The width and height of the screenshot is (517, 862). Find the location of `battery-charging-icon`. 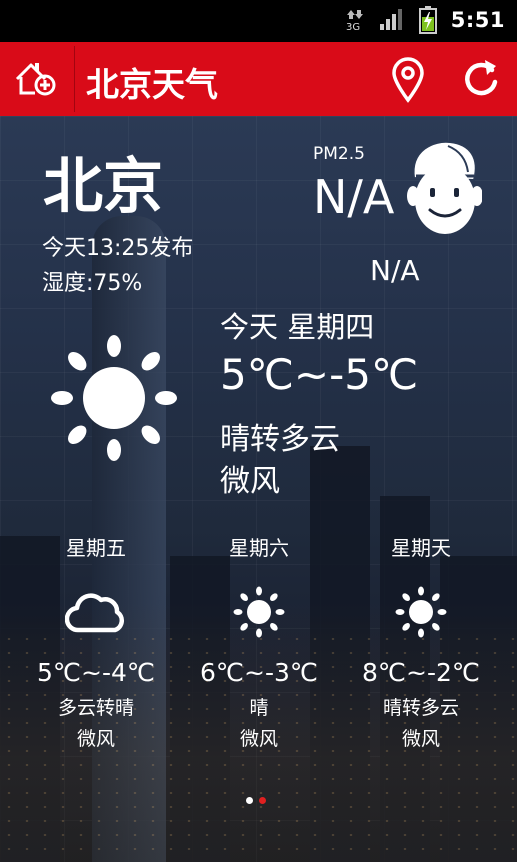

battery-charging-icon is located at coordinates (427, 20).